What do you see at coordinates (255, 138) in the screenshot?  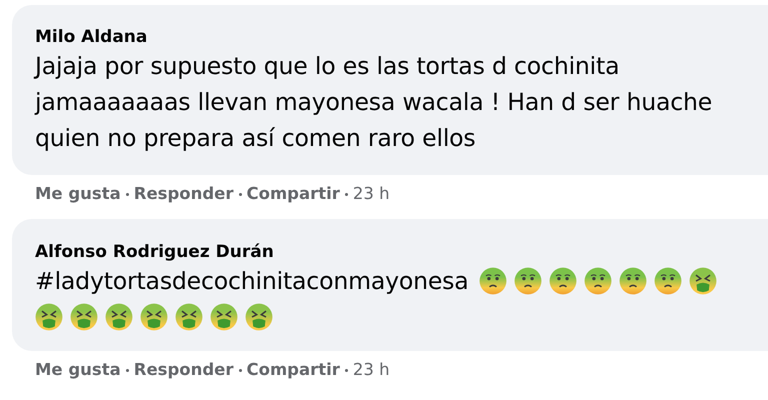 I see `comment-text: quien no prepara así comen raro ellos` at bounding box center [255, 138].